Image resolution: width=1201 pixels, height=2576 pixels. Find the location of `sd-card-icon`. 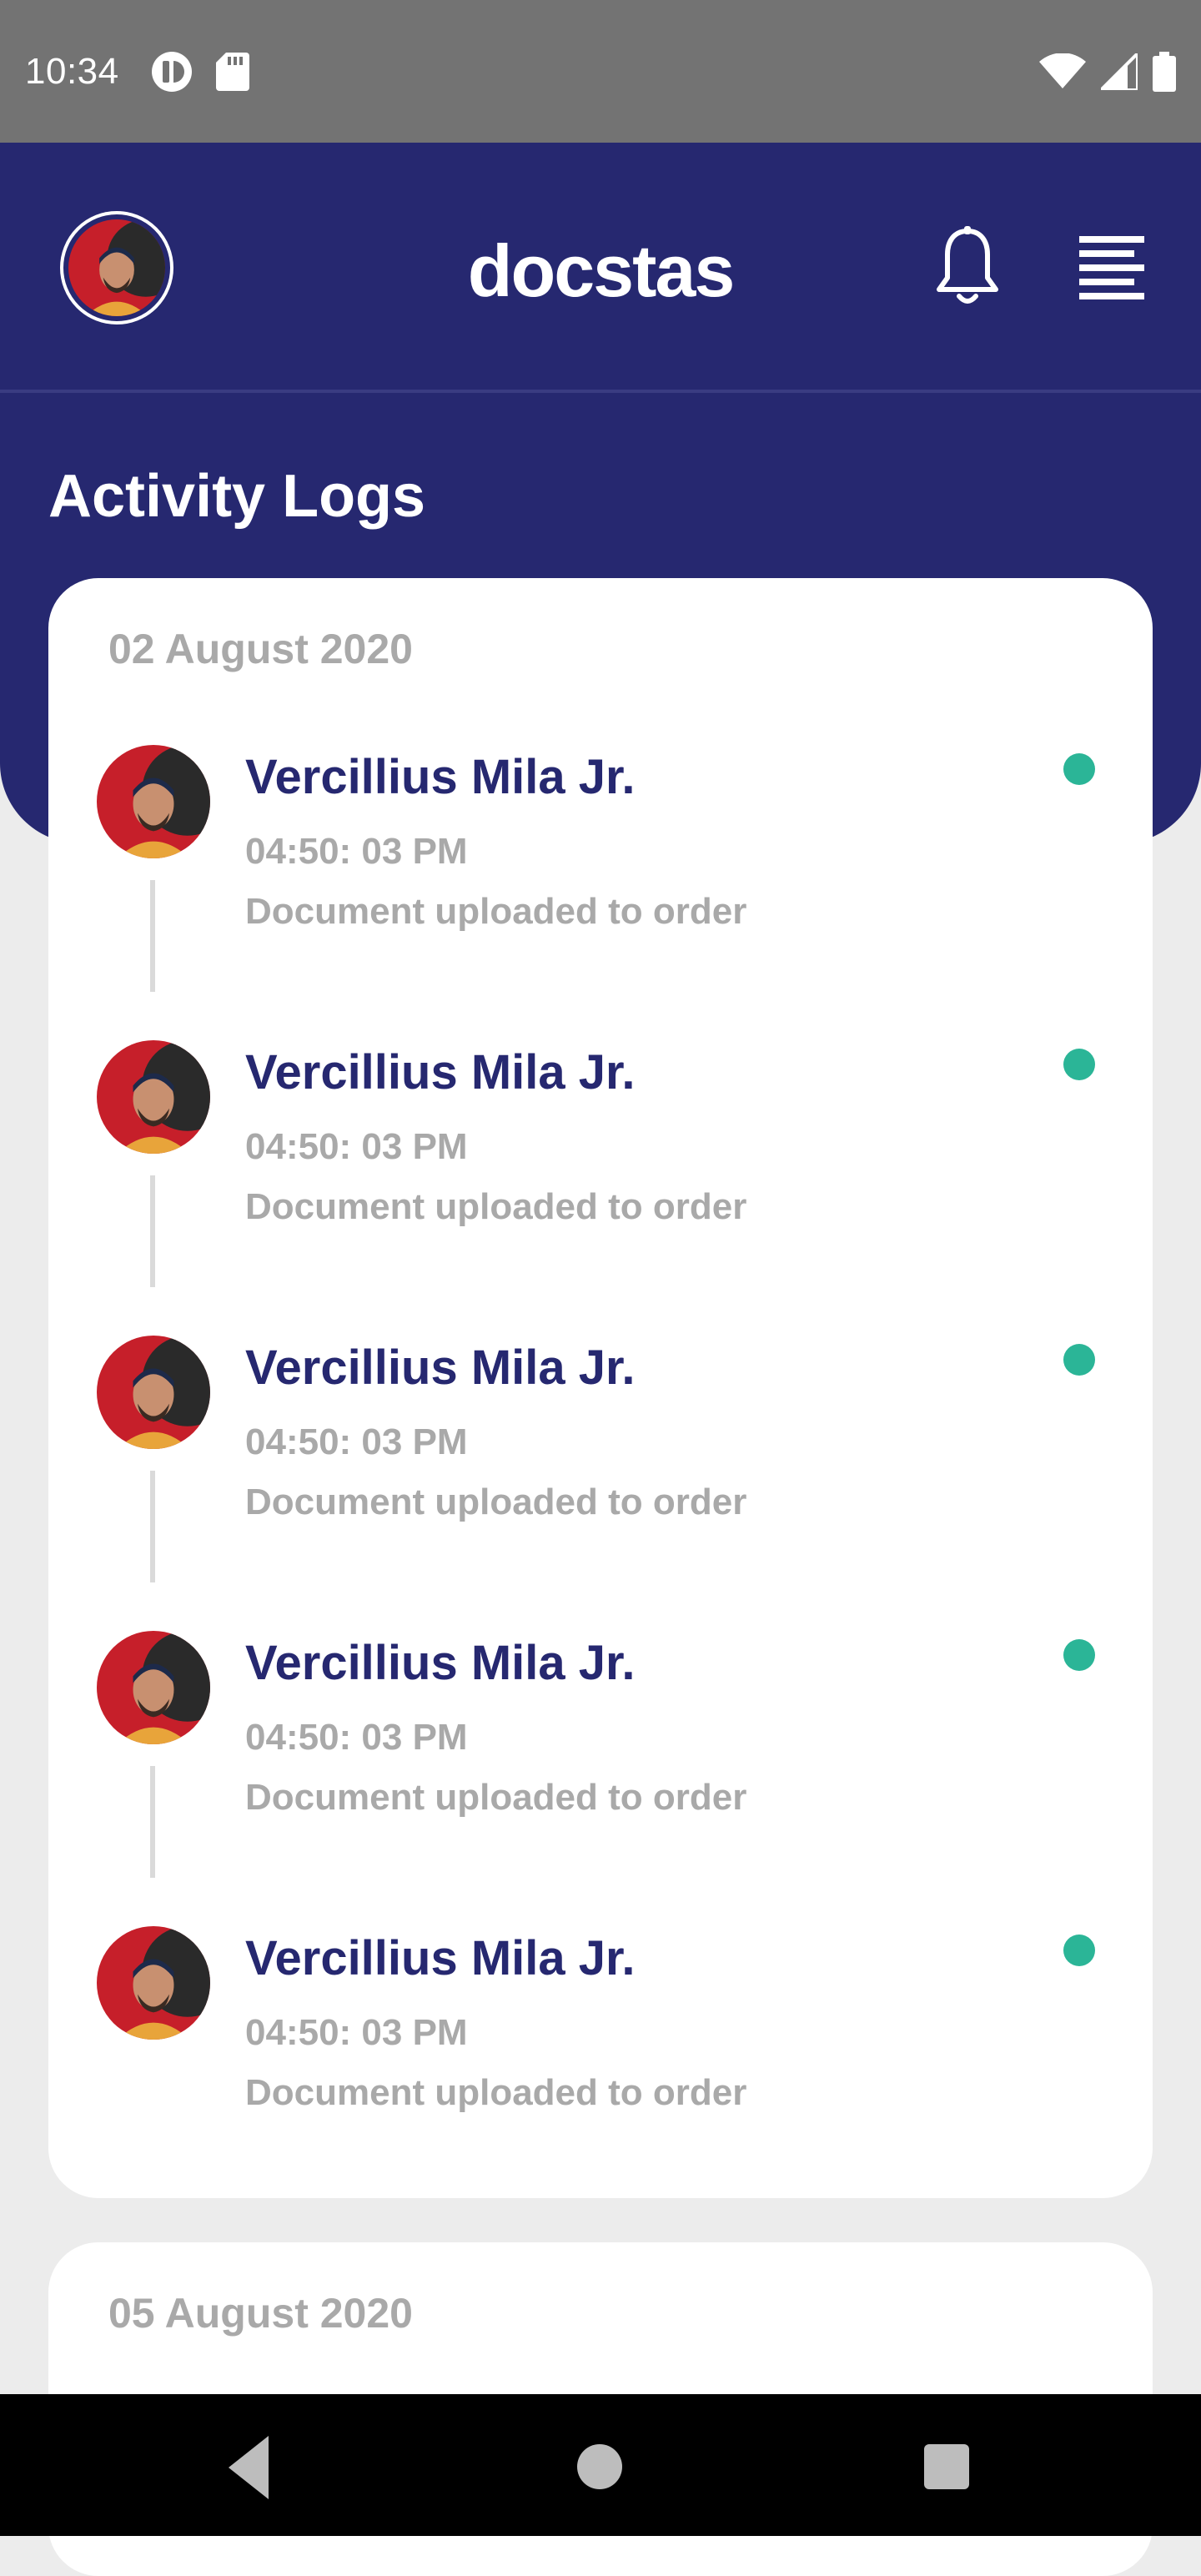

sd-card-icon is located at coordinates (232, 71).